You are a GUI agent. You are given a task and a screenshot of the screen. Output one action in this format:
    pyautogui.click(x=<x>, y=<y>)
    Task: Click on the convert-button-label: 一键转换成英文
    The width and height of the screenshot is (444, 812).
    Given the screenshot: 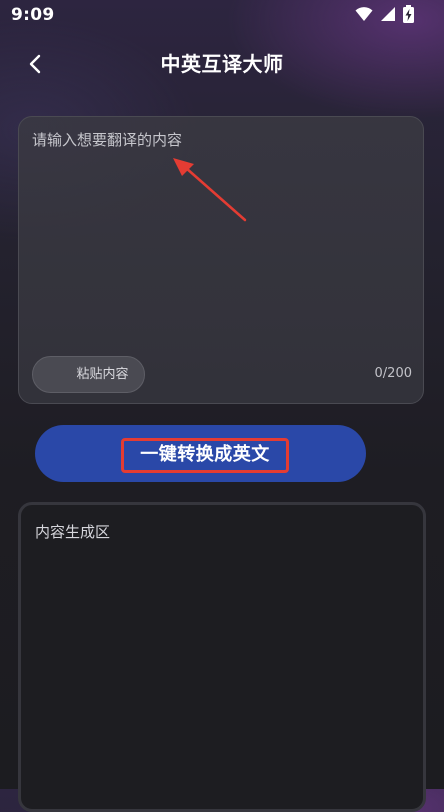 What is the action you would take?
    pyautogui.click(x=205, y=454)
    